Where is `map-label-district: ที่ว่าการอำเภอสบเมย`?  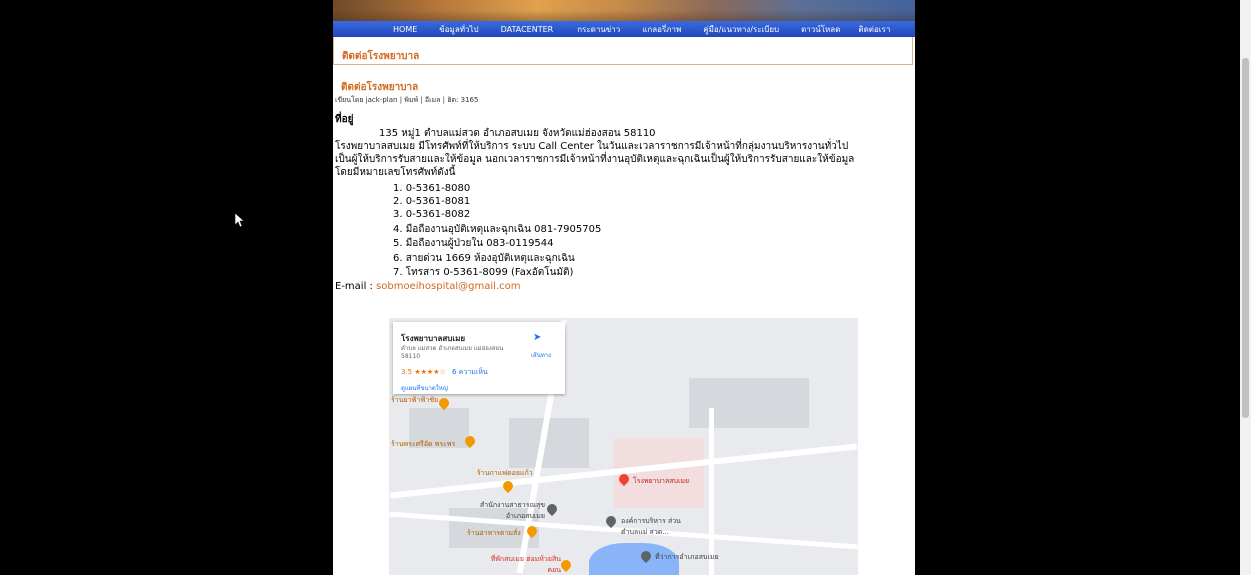
map-label-district: ที่ว่าการอำเภอสบเมย is located at coordinates (687, 557).